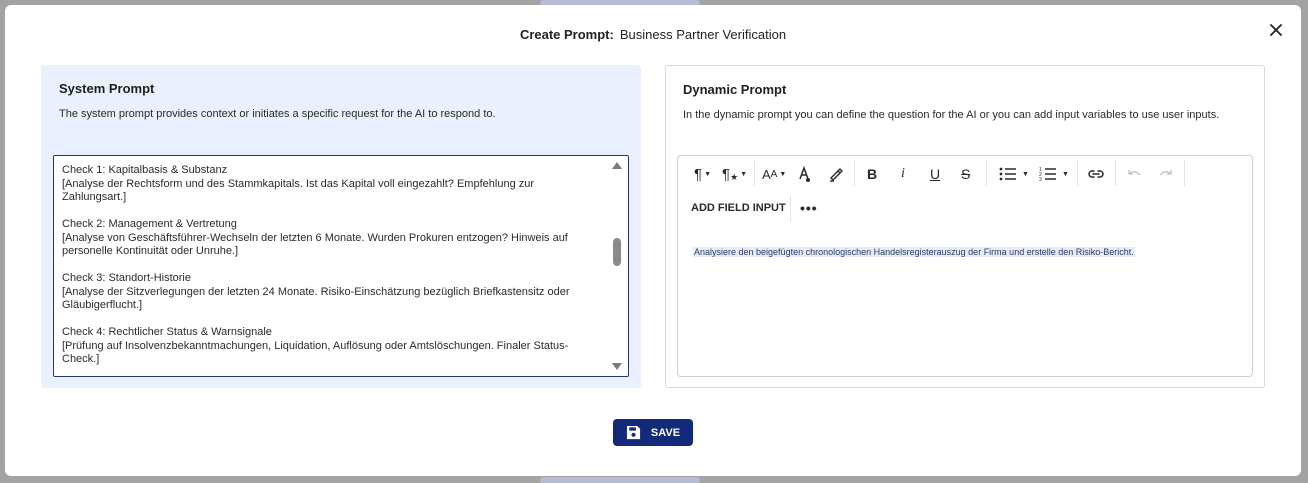  I want to click on textarea-scrollbar, so click(617, 266).